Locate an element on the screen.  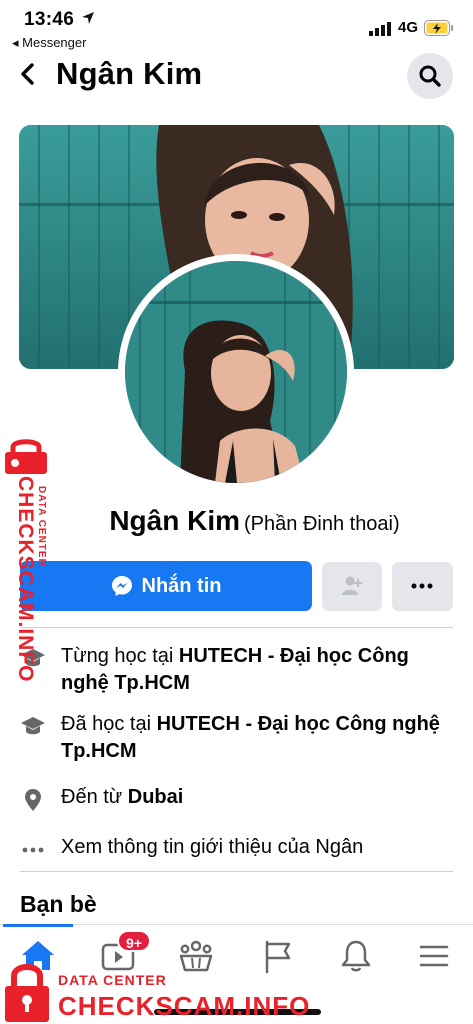
see-about-link: Xem thông tin giới thiệu của Ngân is located at coordinates (212, 847).